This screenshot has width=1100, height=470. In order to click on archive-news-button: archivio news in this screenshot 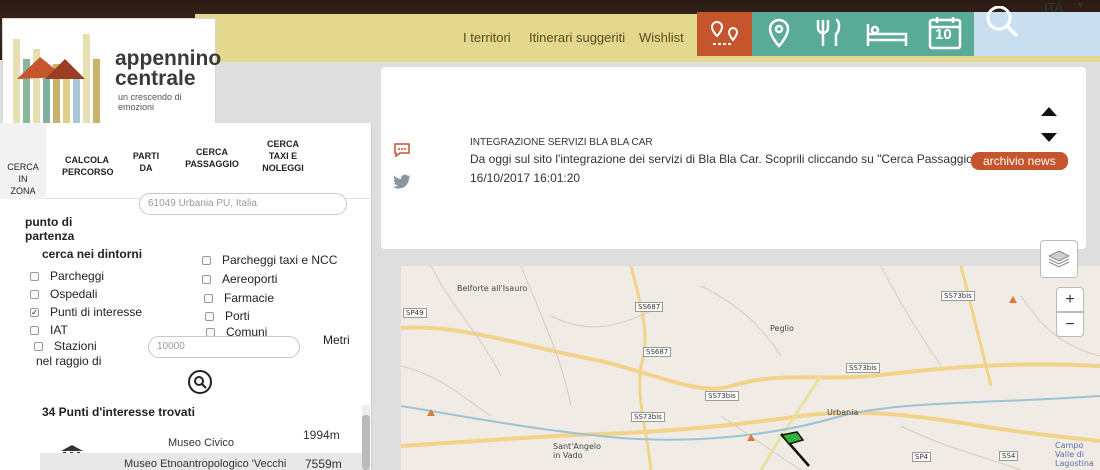, I will do `click(1019, 161)`.